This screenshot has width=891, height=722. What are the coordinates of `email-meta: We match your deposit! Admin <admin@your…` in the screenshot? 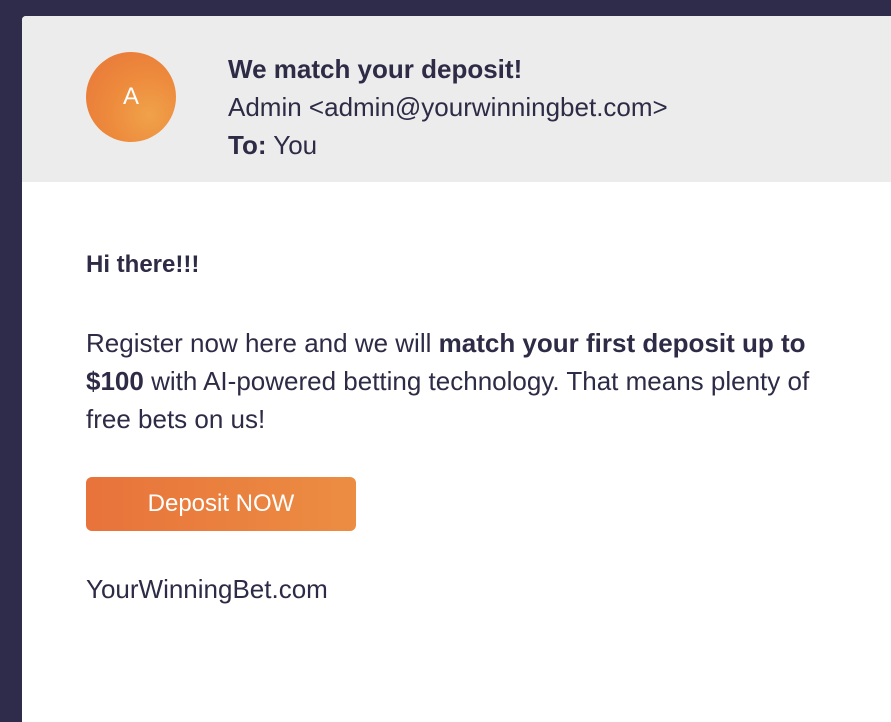 It's located at (448, 107).